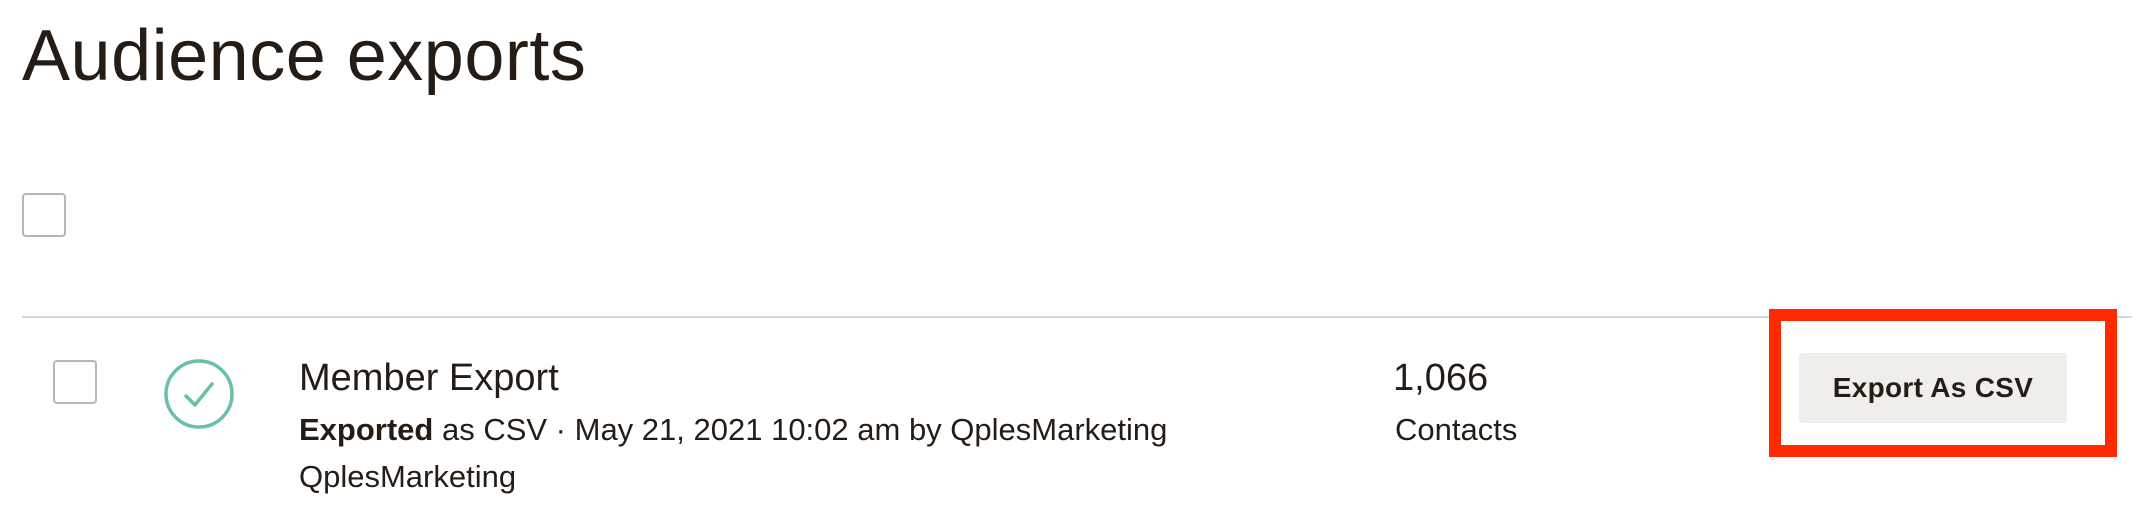 This screenshot has height=520, width=2140. What do you see at coordinates (75, 382) in the screenshot?
I see `row-checkbox` at bounding box center [75, 382].